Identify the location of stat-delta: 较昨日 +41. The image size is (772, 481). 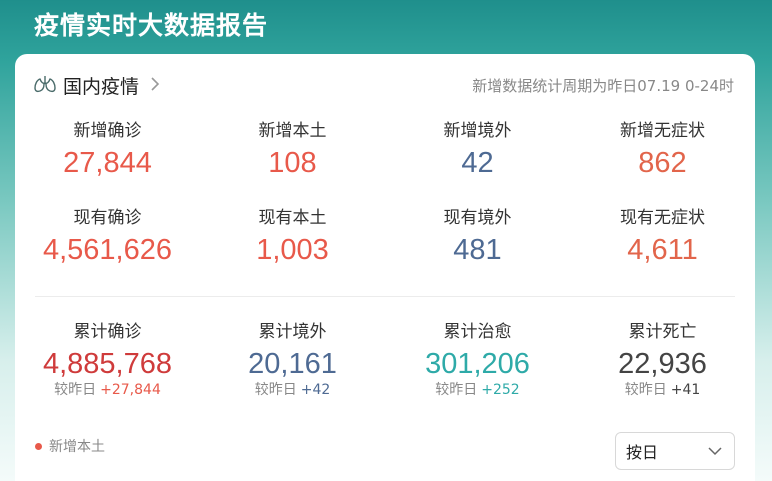
(662, 390).